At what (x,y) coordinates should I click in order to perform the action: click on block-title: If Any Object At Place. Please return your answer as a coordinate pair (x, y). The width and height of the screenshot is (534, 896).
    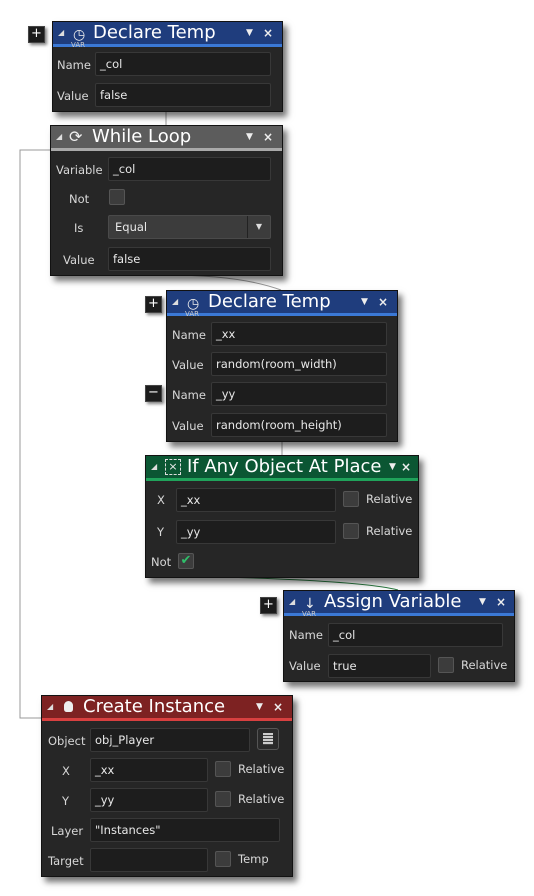
    Looking at the image, I should click on (284, 466).